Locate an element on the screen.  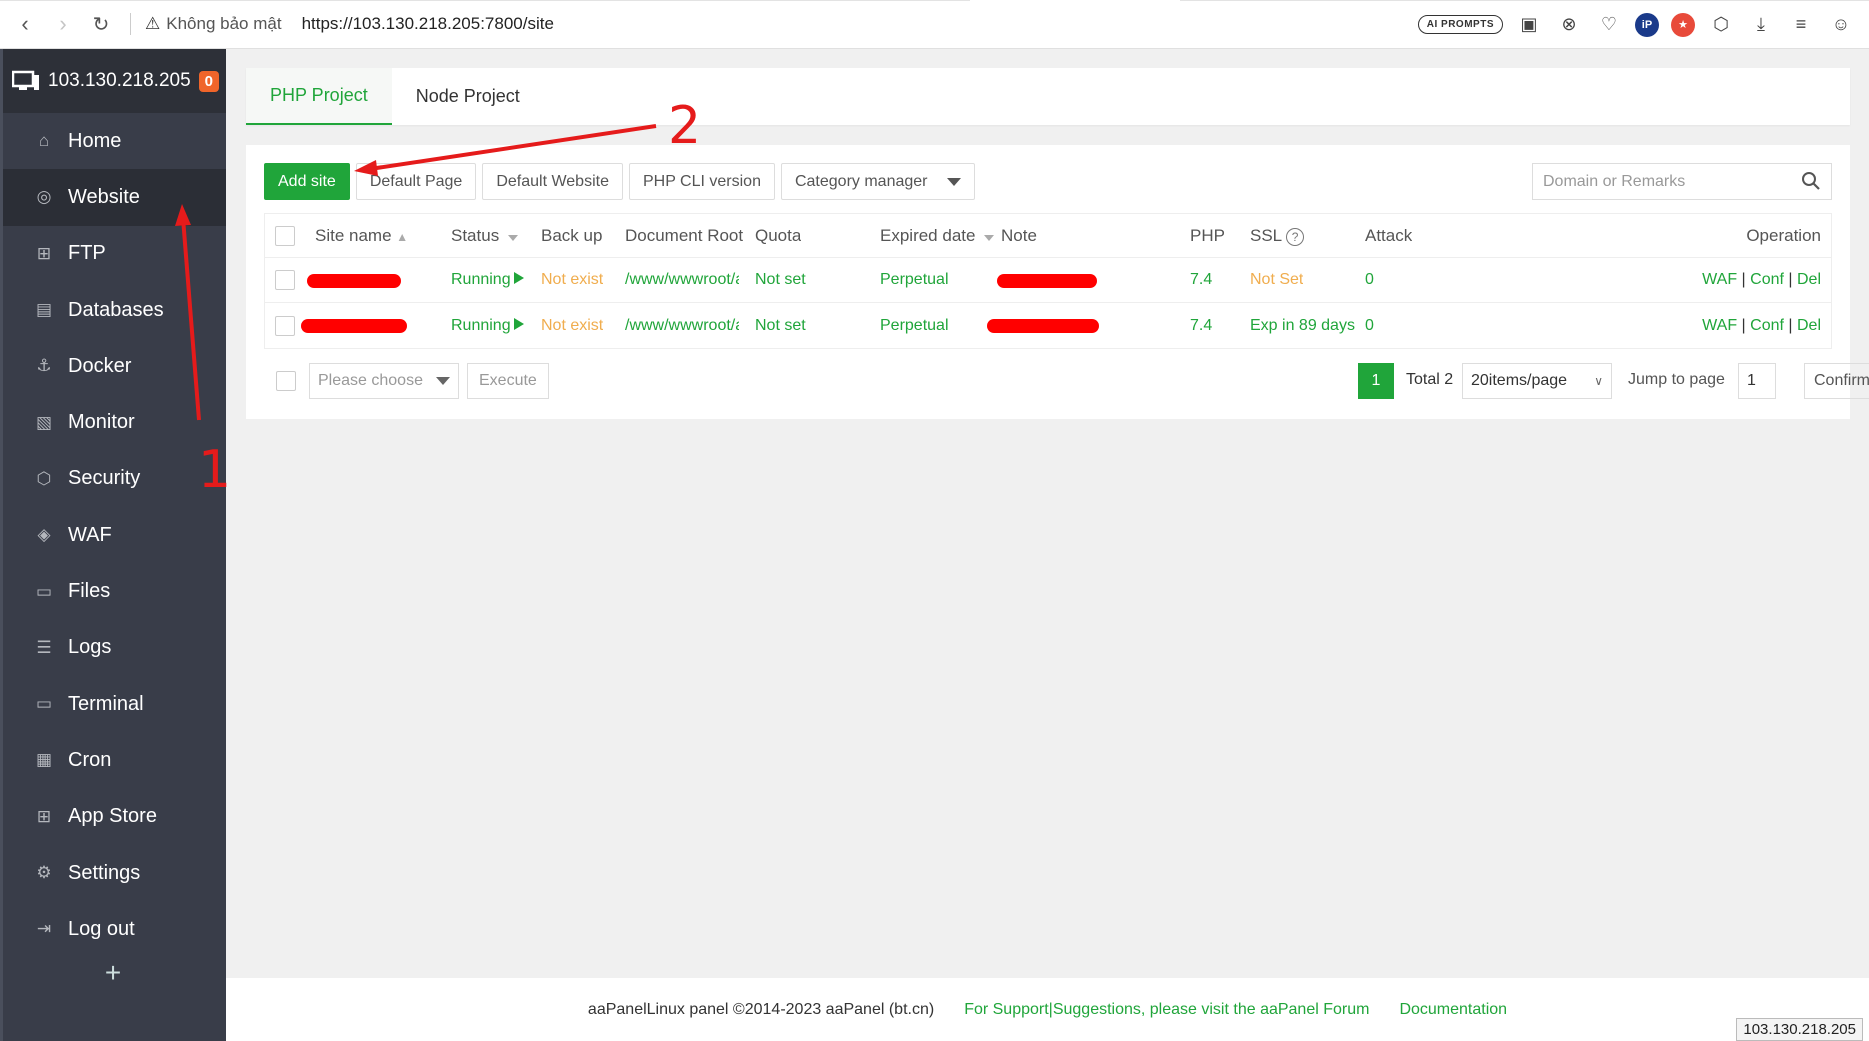
search-placeholder: Domain or Remarks is located at coordinates (1614, 181).